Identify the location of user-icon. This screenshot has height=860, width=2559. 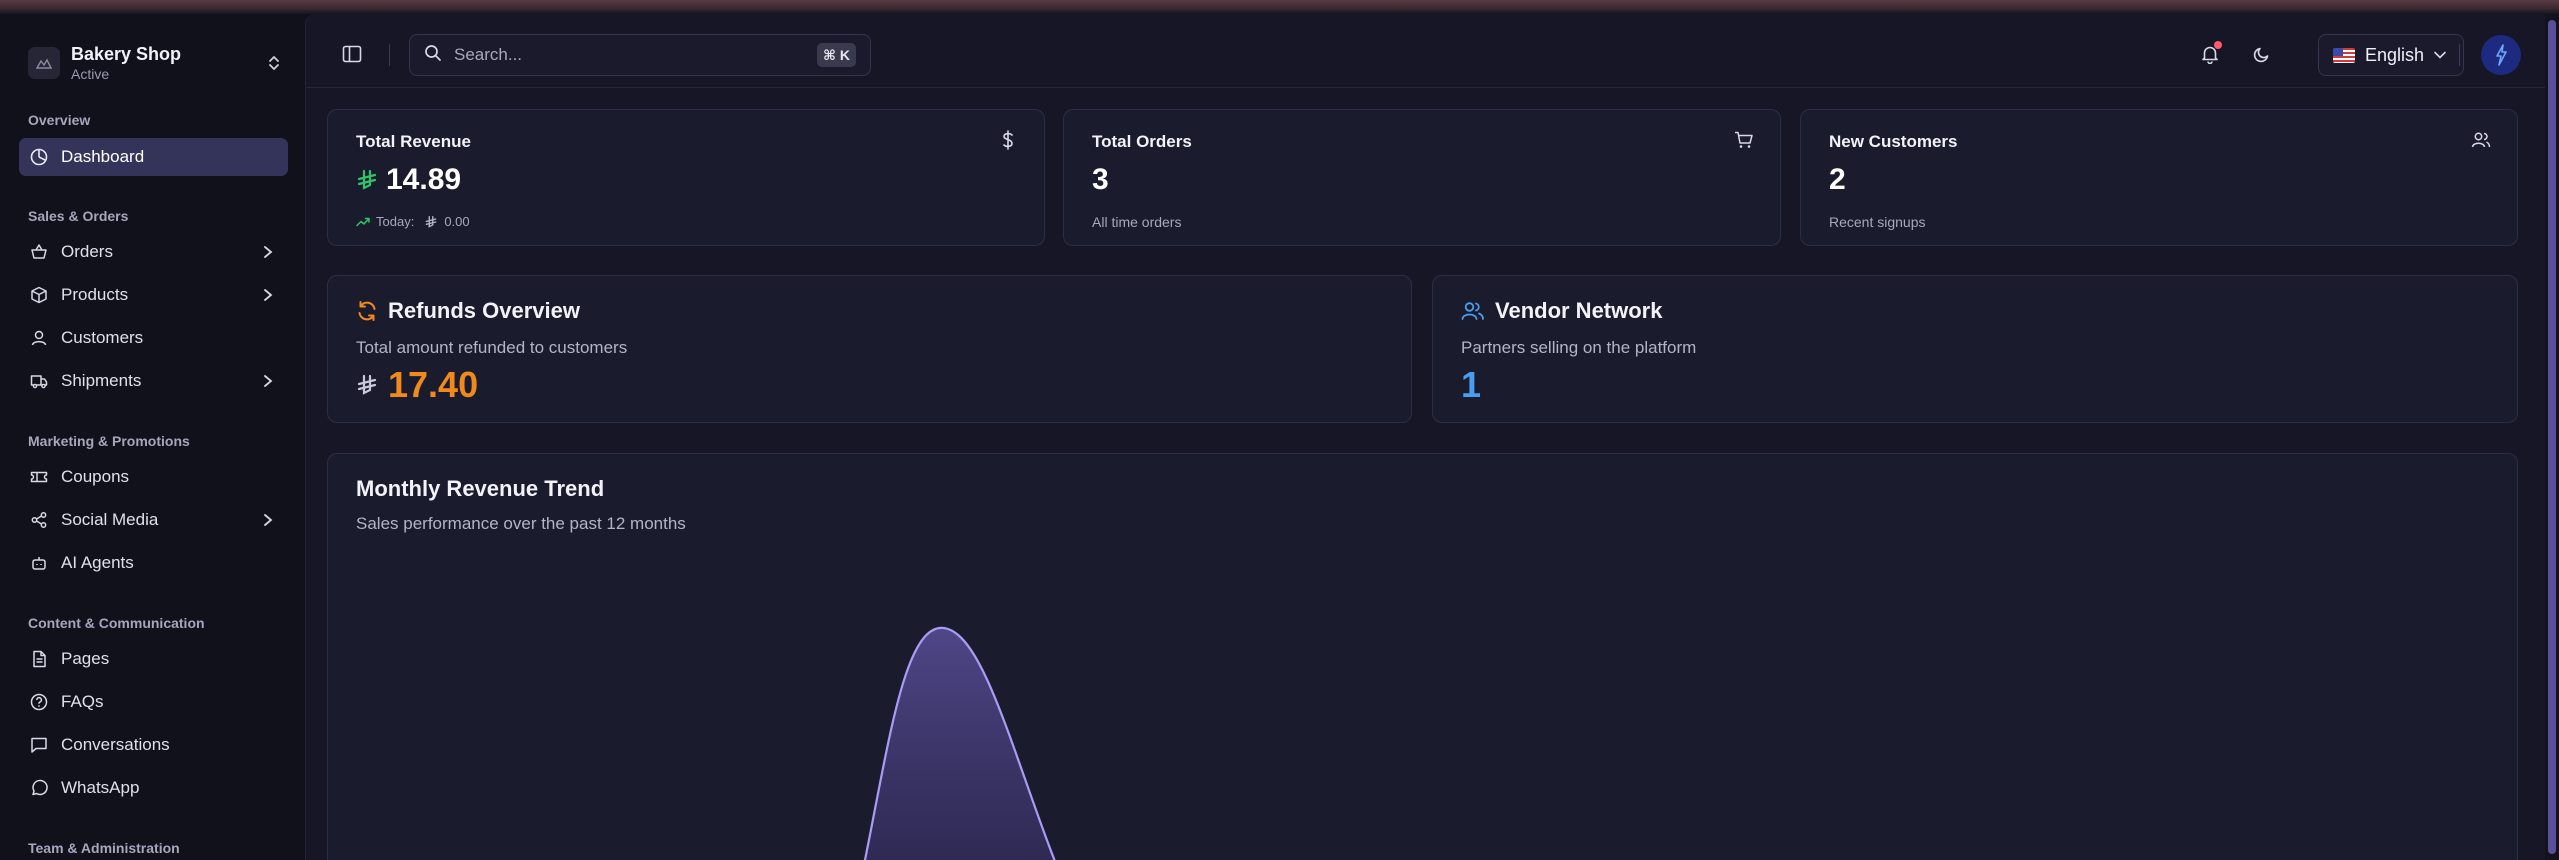
(39, 338).